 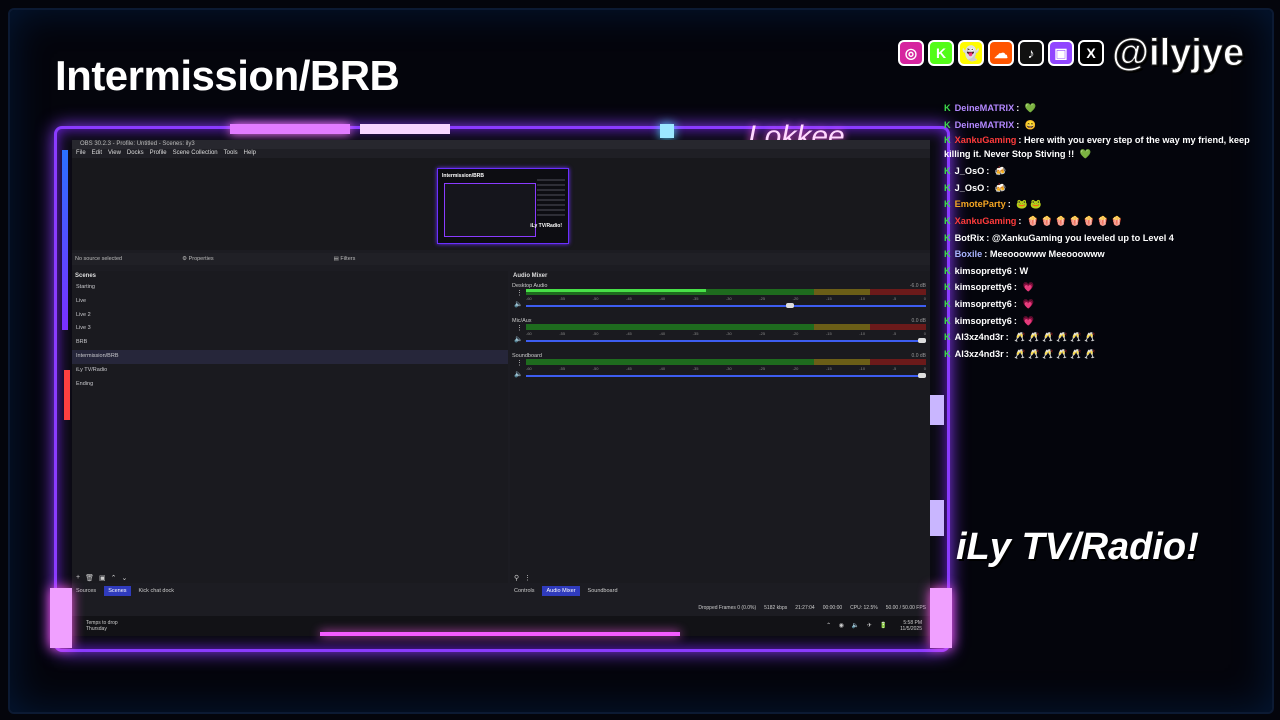 What do you see at coordinates (858, 625) in the screenshot?
I see `system-tray: ⌃ ◉ 🔈 ✈ 🔋` at bounding box center [858, 625].